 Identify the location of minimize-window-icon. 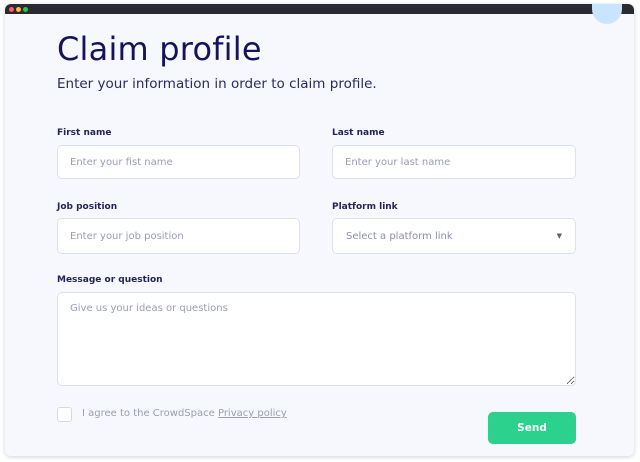
(18, 9).